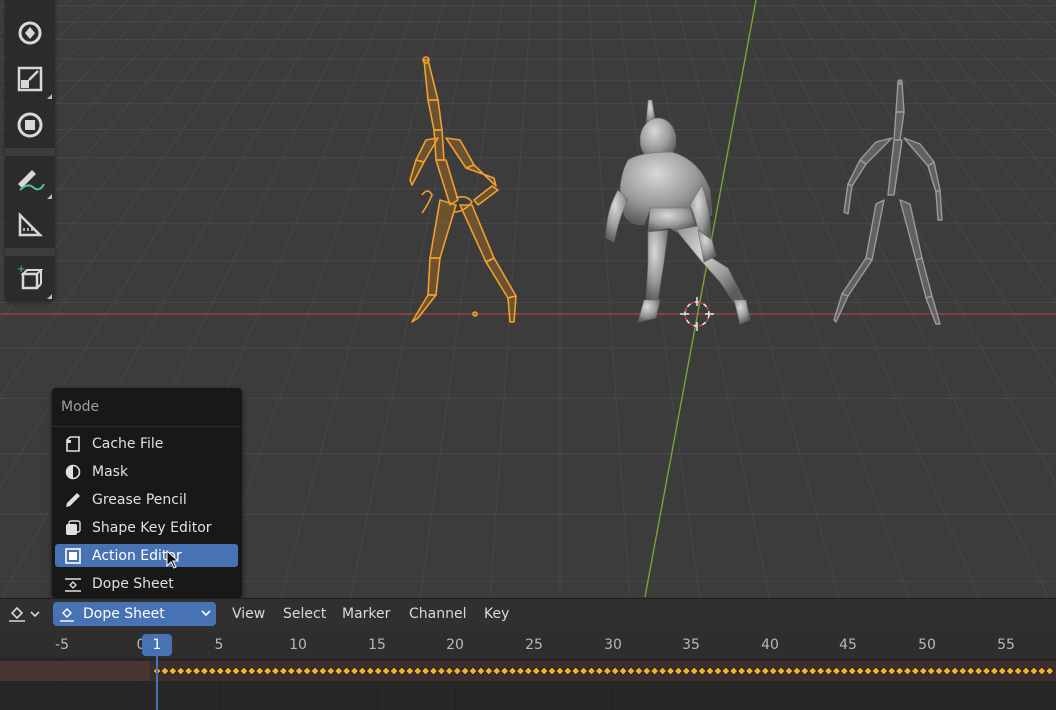 Image resolution: width=1056 pixels, height=710 pixels. I want to click on editor-type-selector, so click(24, 614).